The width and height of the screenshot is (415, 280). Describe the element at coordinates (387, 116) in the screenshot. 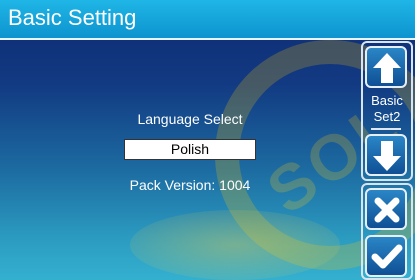

I see `page-indicator-line2: Set2` at that location.